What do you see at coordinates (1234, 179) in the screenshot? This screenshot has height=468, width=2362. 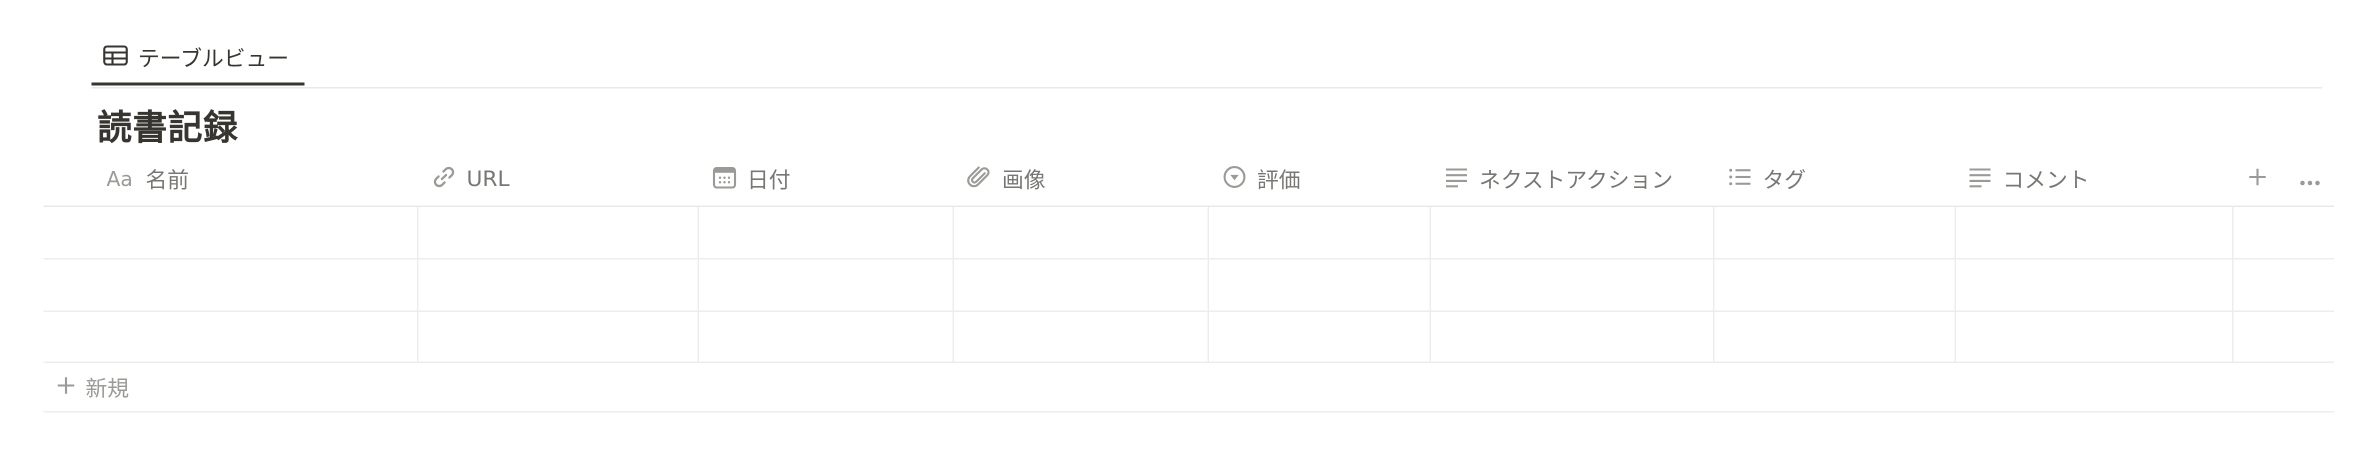 I see `select-icon` at bounding box center [1234, 179].